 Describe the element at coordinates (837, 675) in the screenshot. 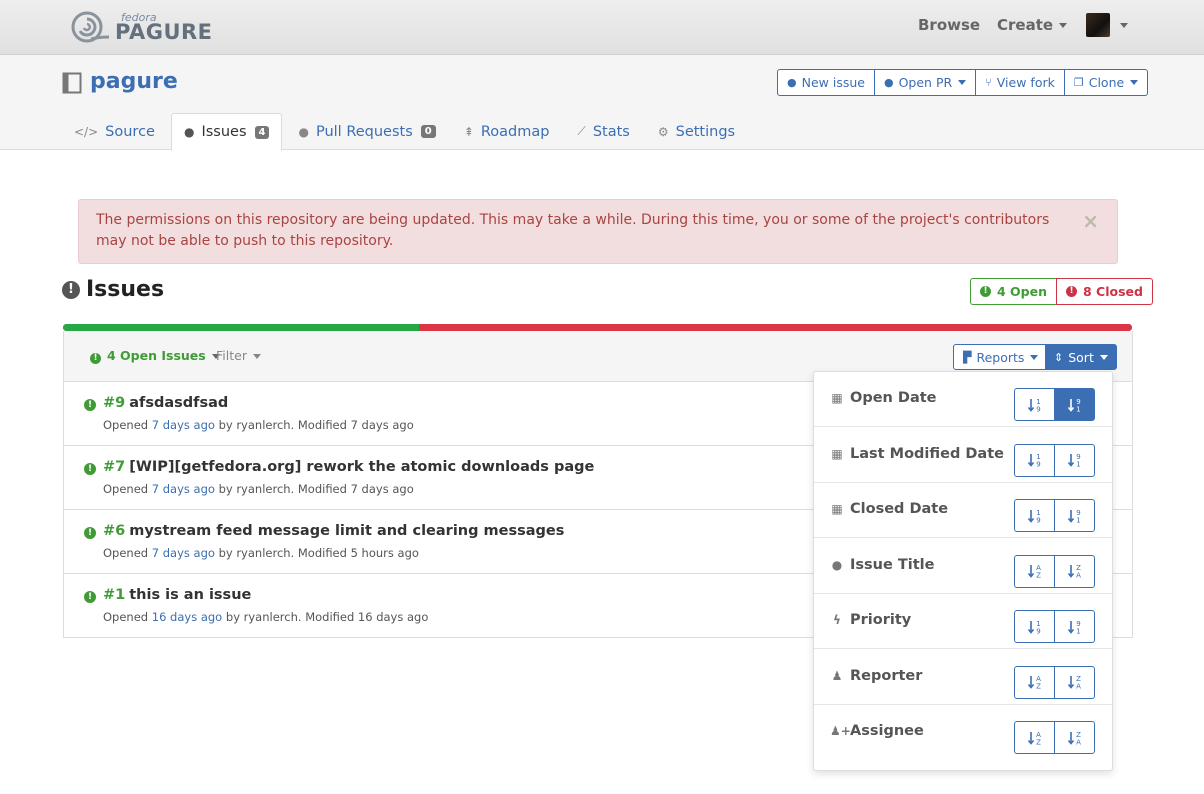

I see `user-icon: ♟` at that location.